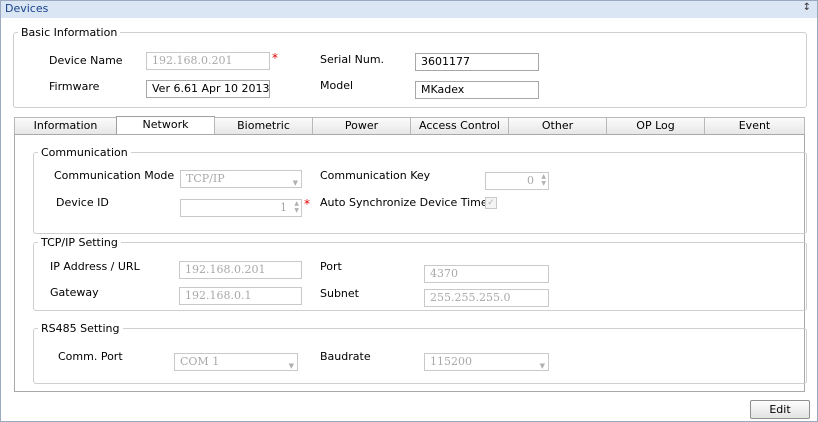 The image size is (818, 422). Describe the element at coordinates (409, 9) in the screenshot. I see `window-title-bar: Devices ↕` at that location.